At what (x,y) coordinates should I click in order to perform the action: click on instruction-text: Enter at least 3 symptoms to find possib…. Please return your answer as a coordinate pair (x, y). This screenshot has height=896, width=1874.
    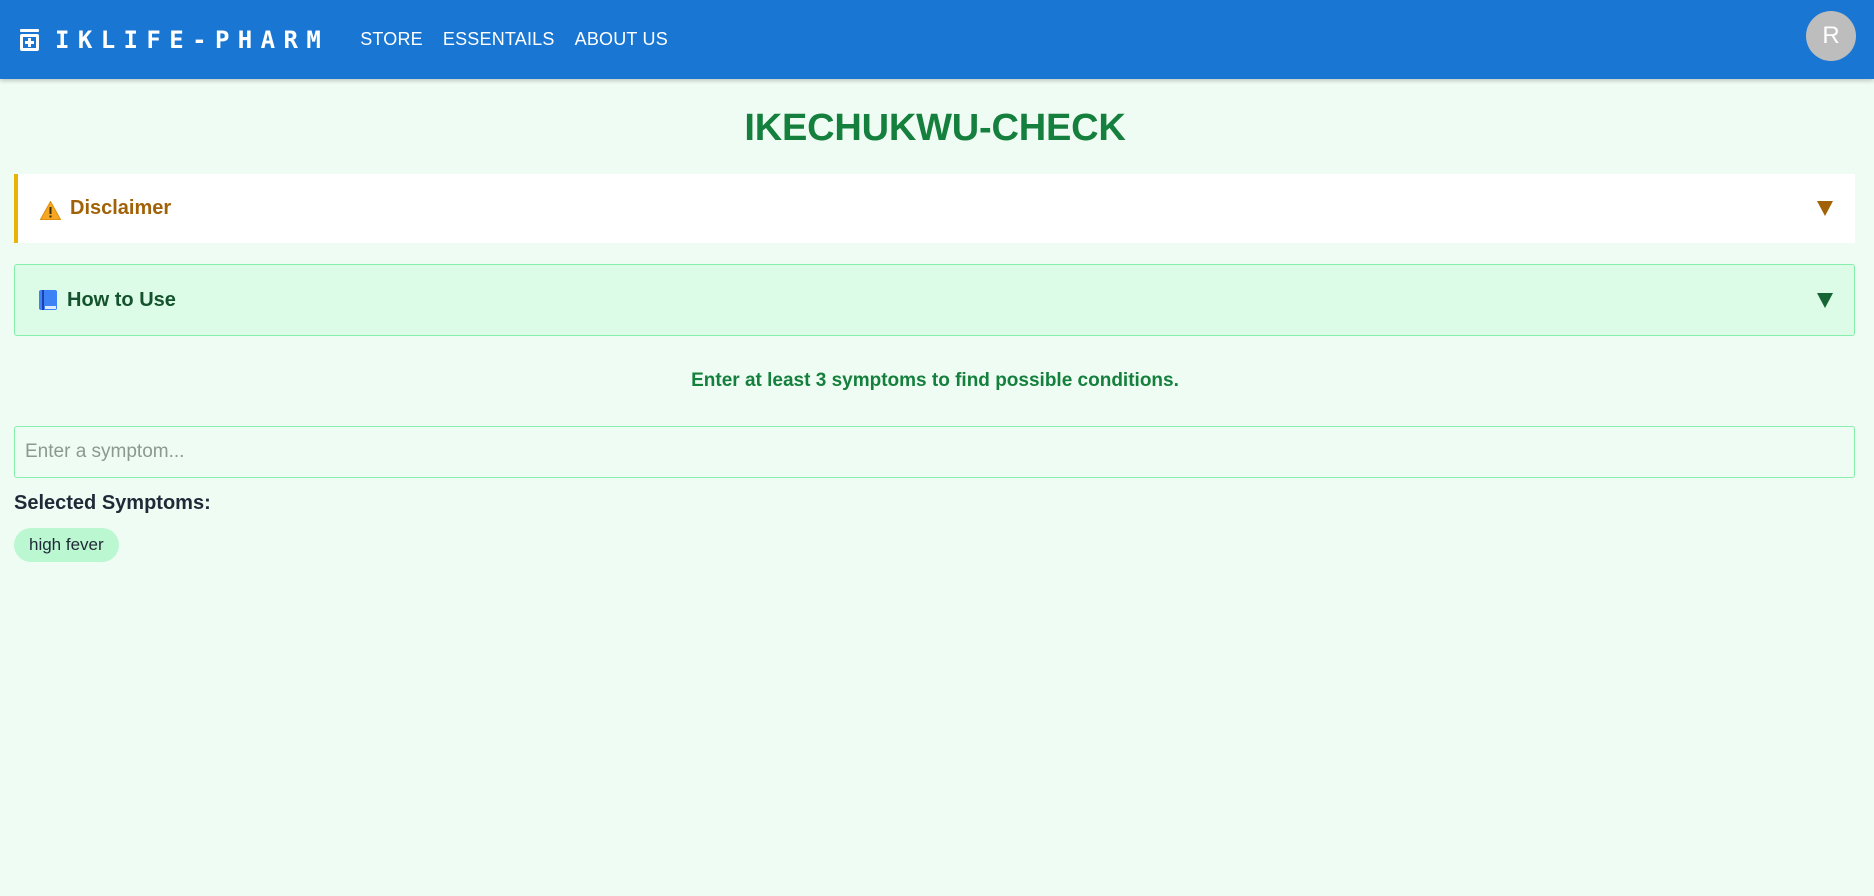
    Looking at the image, I should click on (935, 380).